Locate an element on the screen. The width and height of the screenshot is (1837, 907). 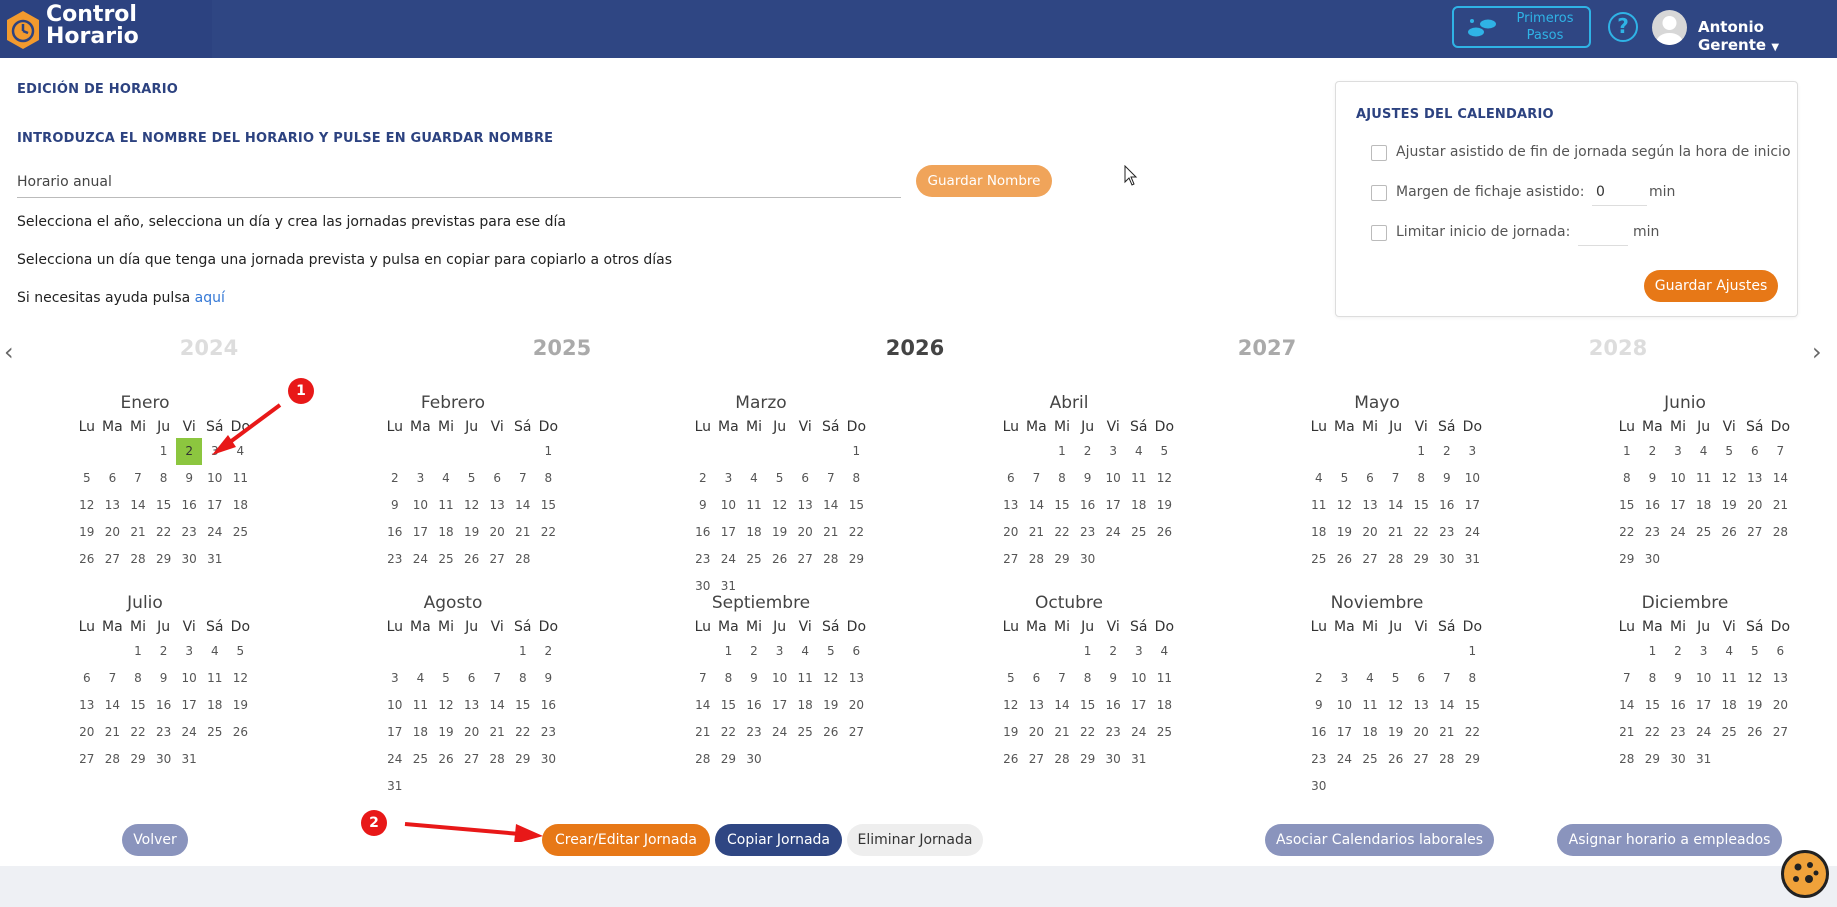
app-logo: Control Horario is located at coordinates (106, 29).